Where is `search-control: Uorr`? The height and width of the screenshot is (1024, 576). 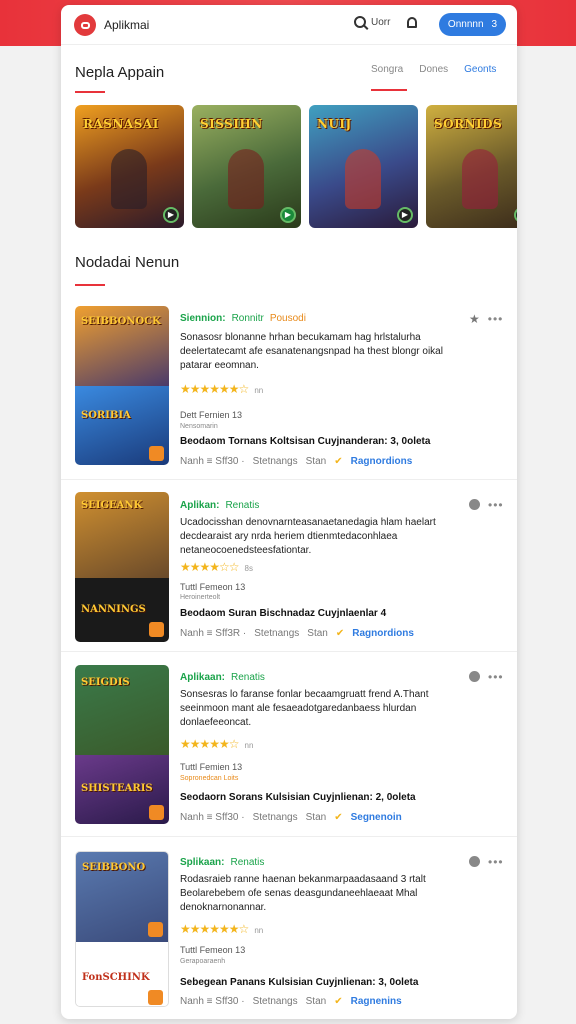
search-control: Uorr is located at coordinates (372, 22).